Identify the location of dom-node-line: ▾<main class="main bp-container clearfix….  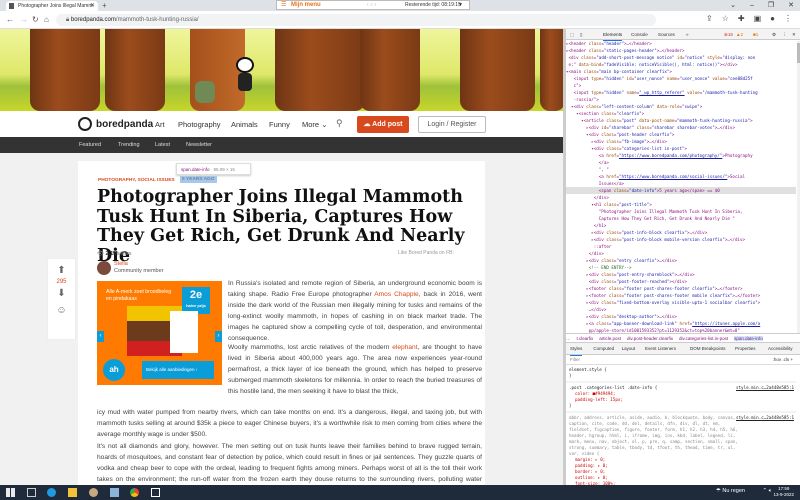
(681, 71).